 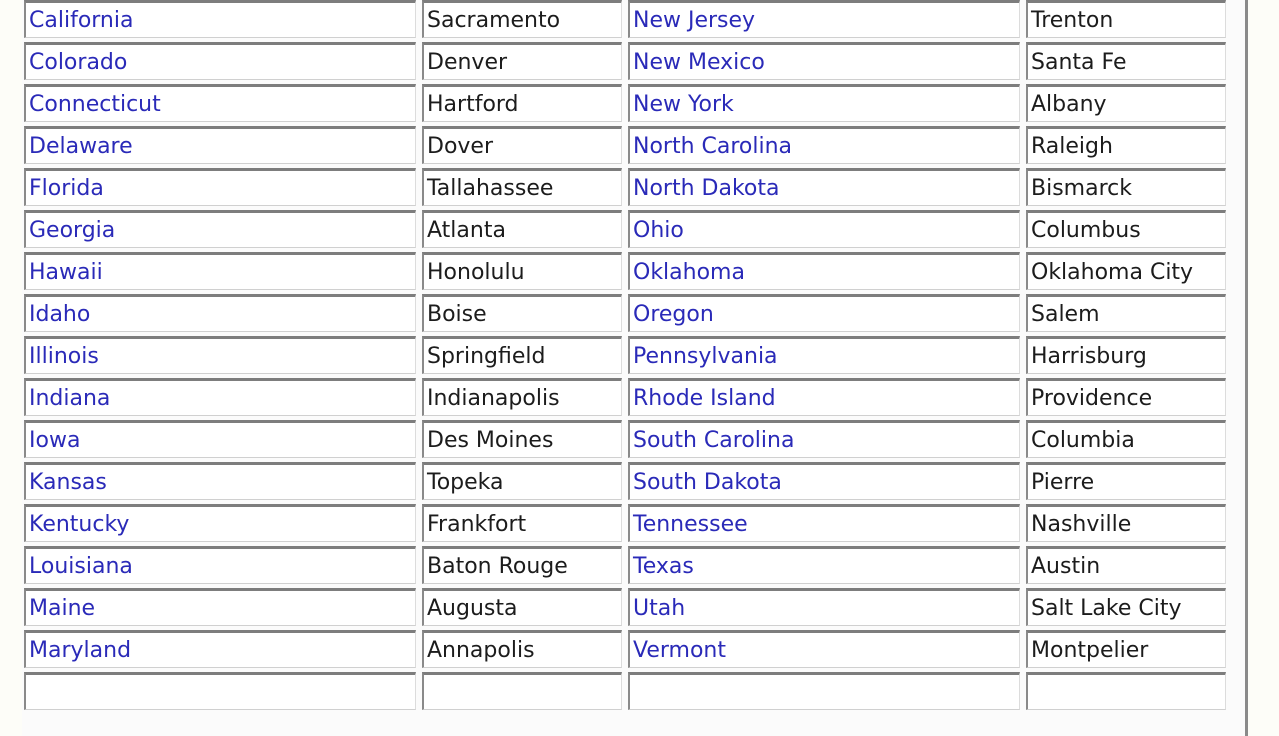 I want to click on capital-cell: Nashville, so click(x=1126, y=523).